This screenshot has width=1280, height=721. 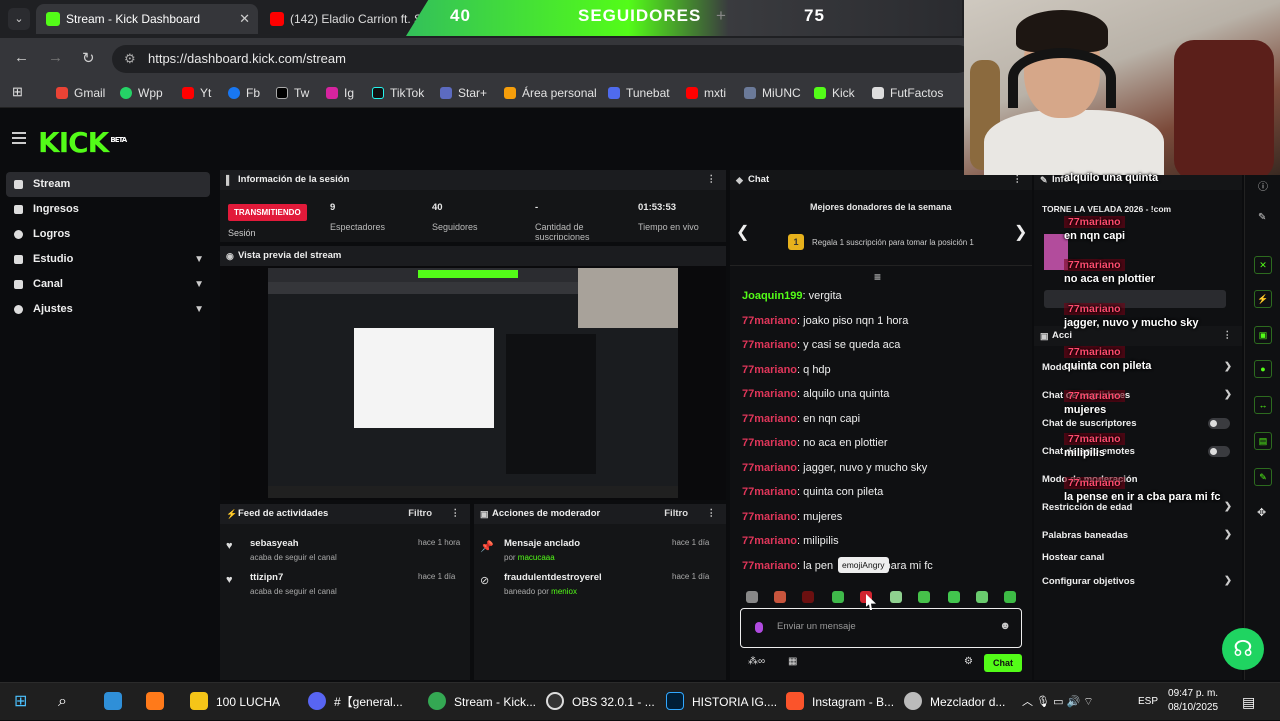 I want to click on bookmark-mxti: mxti, so click(x=706, y=93).